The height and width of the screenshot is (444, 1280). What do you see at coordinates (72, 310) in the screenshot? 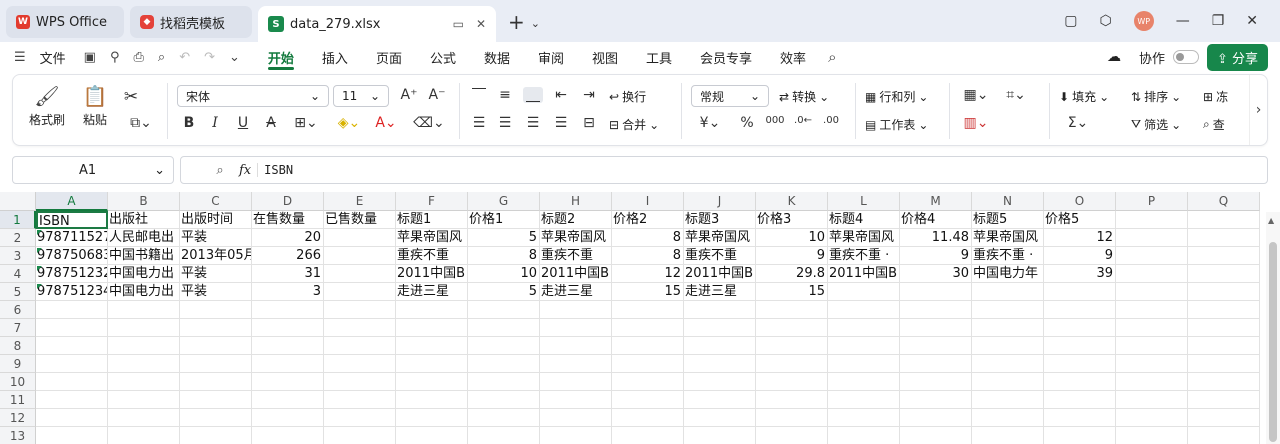
I see `cell-a6` at bounding box center [72, 310].